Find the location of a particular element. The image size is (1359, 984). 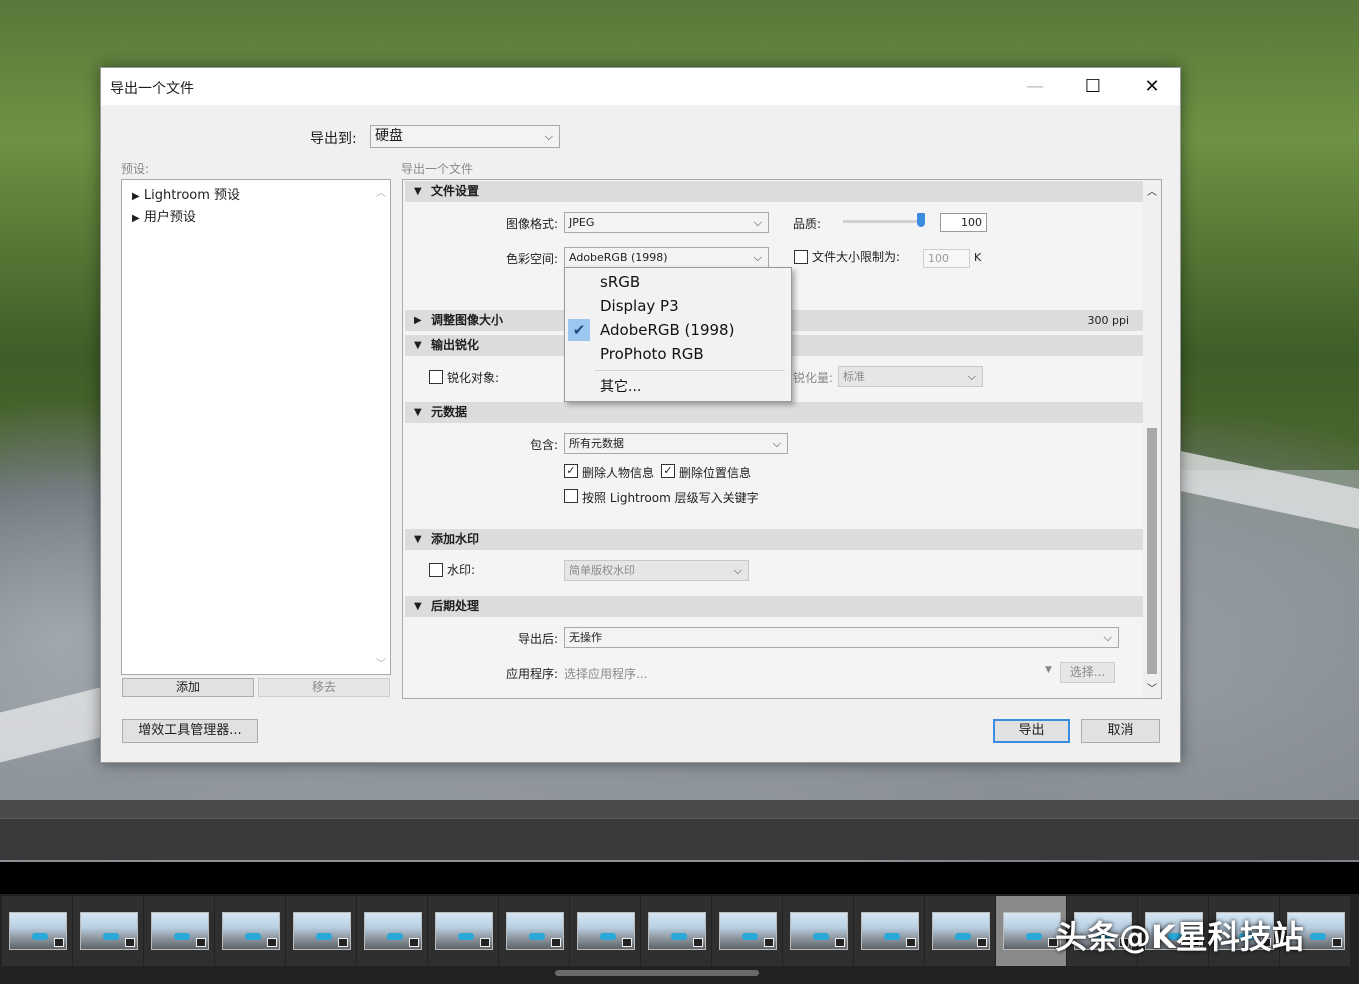

section-file-settings: ▼ 文件设置 is located at coordinates (774, 191).